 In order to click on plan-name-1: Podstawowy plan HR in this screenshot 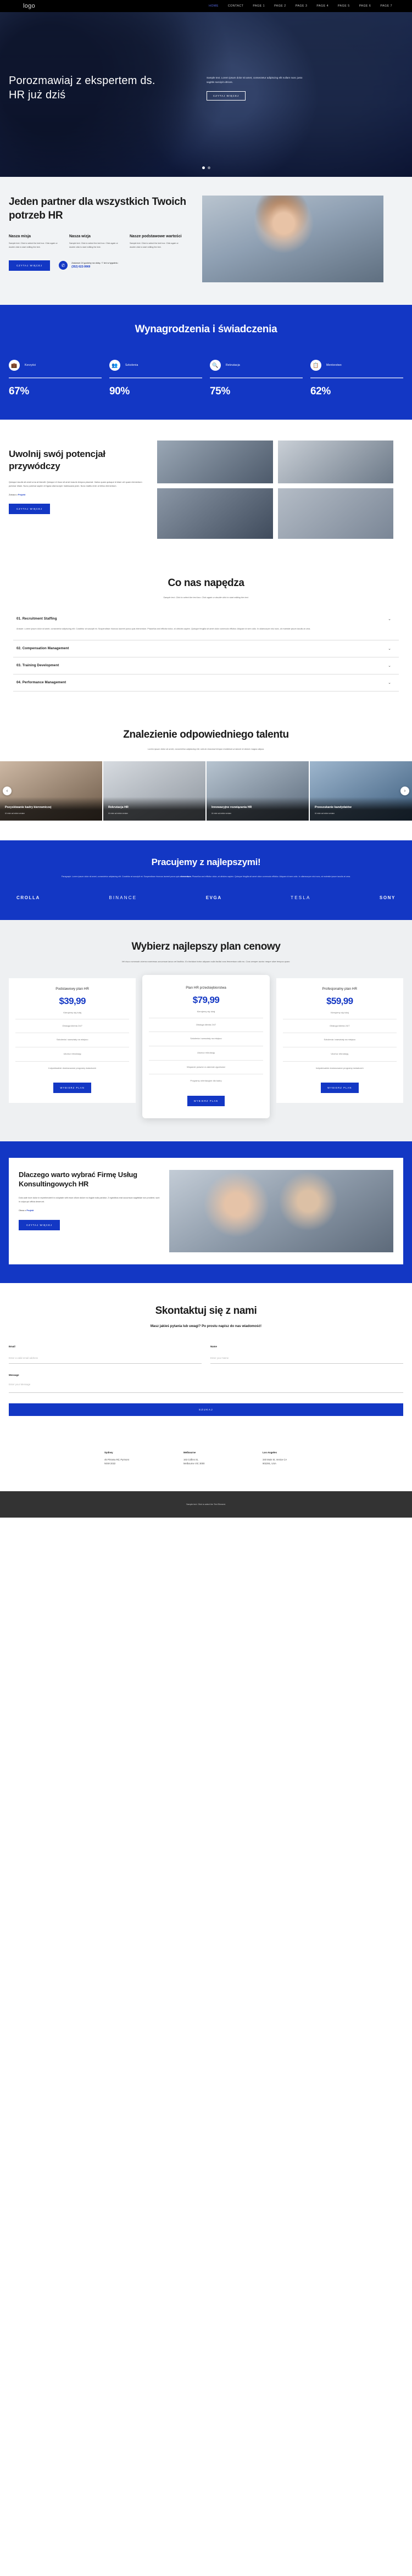, I will do `click(72, 988)`.